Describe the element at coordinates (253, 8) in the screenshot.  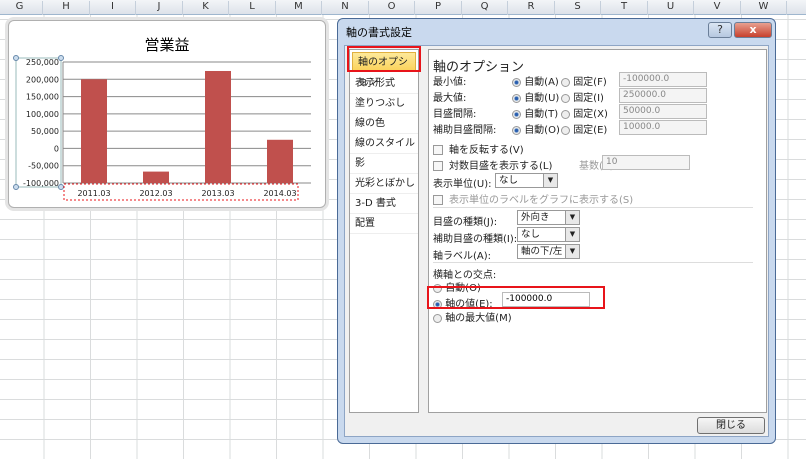
I see `column-header: L` at that location.